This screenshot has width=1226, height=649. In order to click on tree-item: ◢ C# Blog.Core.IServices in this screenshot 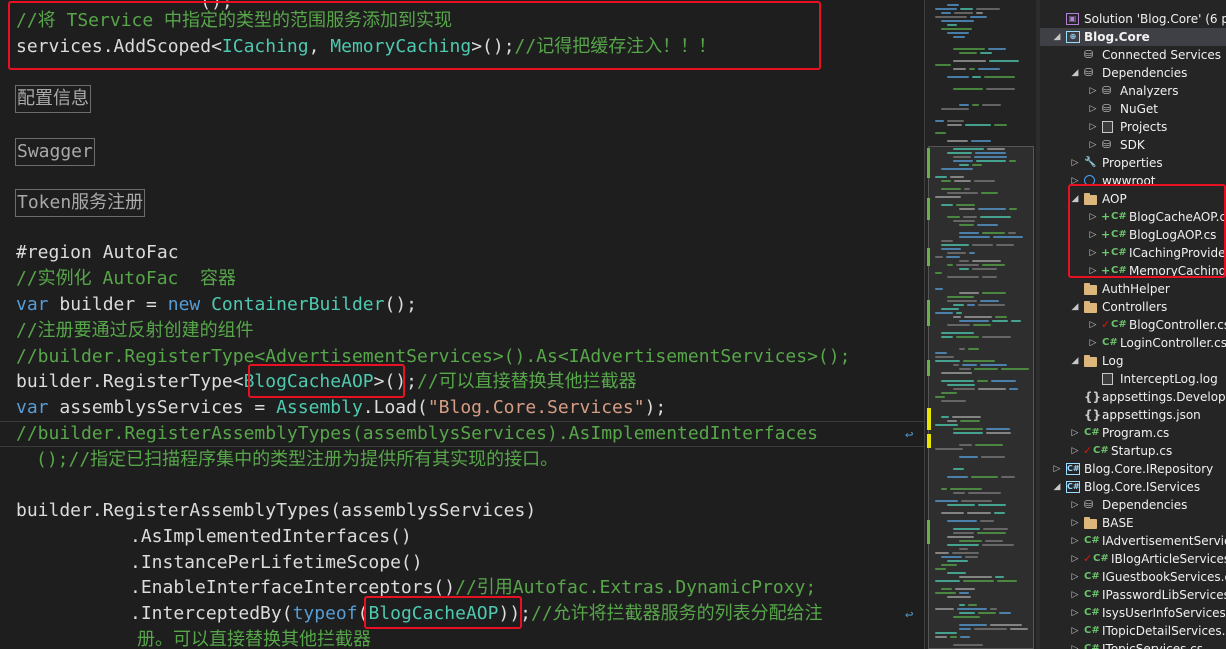, I will do `click(1133, 487)`.